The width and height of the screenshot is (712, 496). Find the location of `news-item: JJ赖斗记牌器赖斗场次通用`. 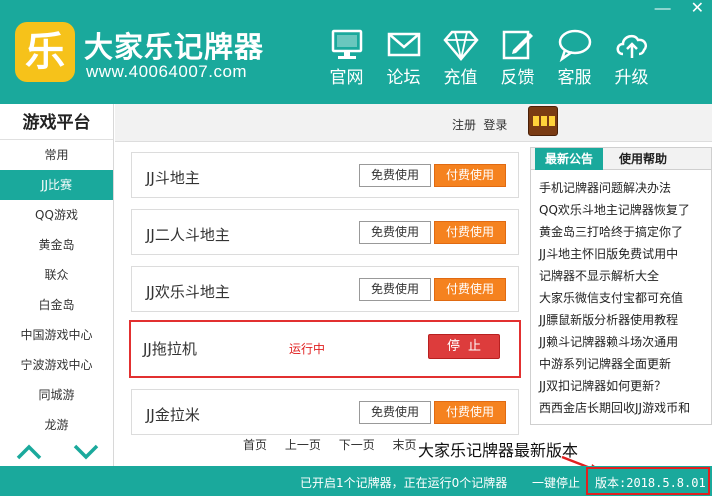

news-item: JJ赖斗记牌器赖斗场次通用 is located at coordinates (625, 342).